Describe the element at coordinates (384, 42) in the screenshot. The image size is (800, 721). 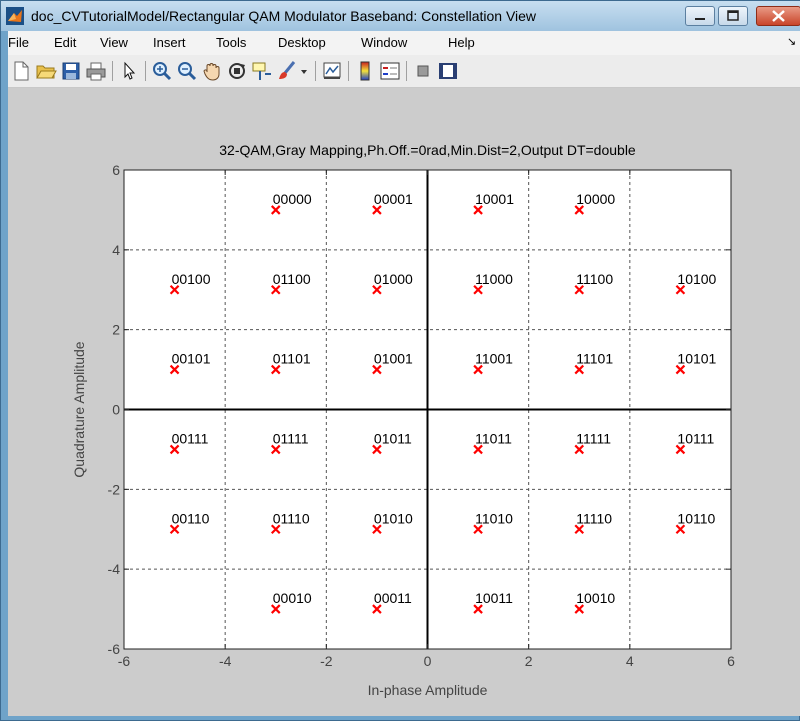
I see `menu-window: Window` at that location.